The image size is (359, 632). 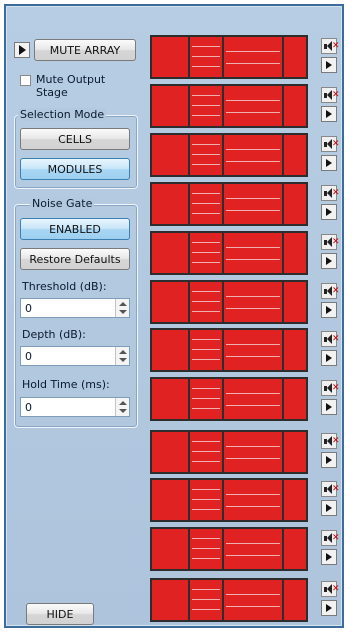 What do you see at coordinates (75, 308) in the screenshot?
I see `threshold-input: 0` at bounding box center [75, 308].